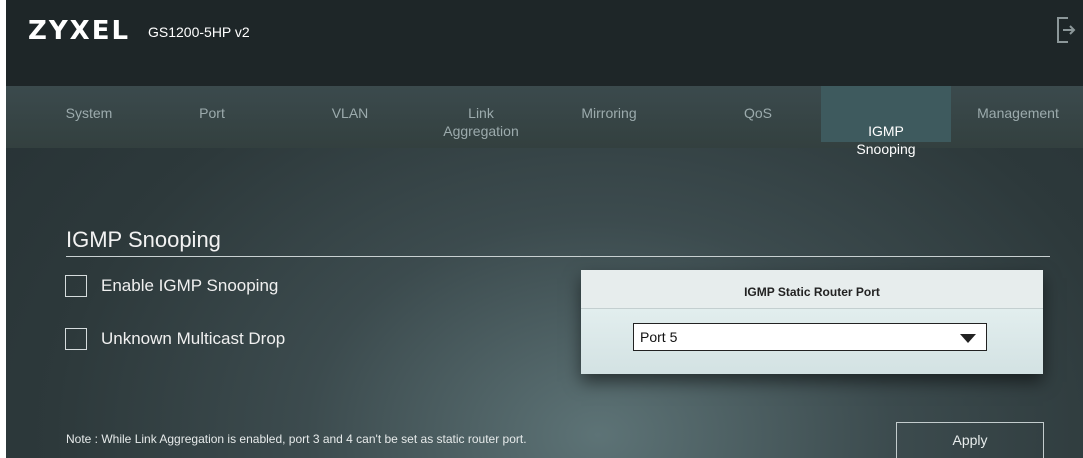 This screenshot has width=1083, height=458. I want to click on apply-button: Apply, so click(970, 440).